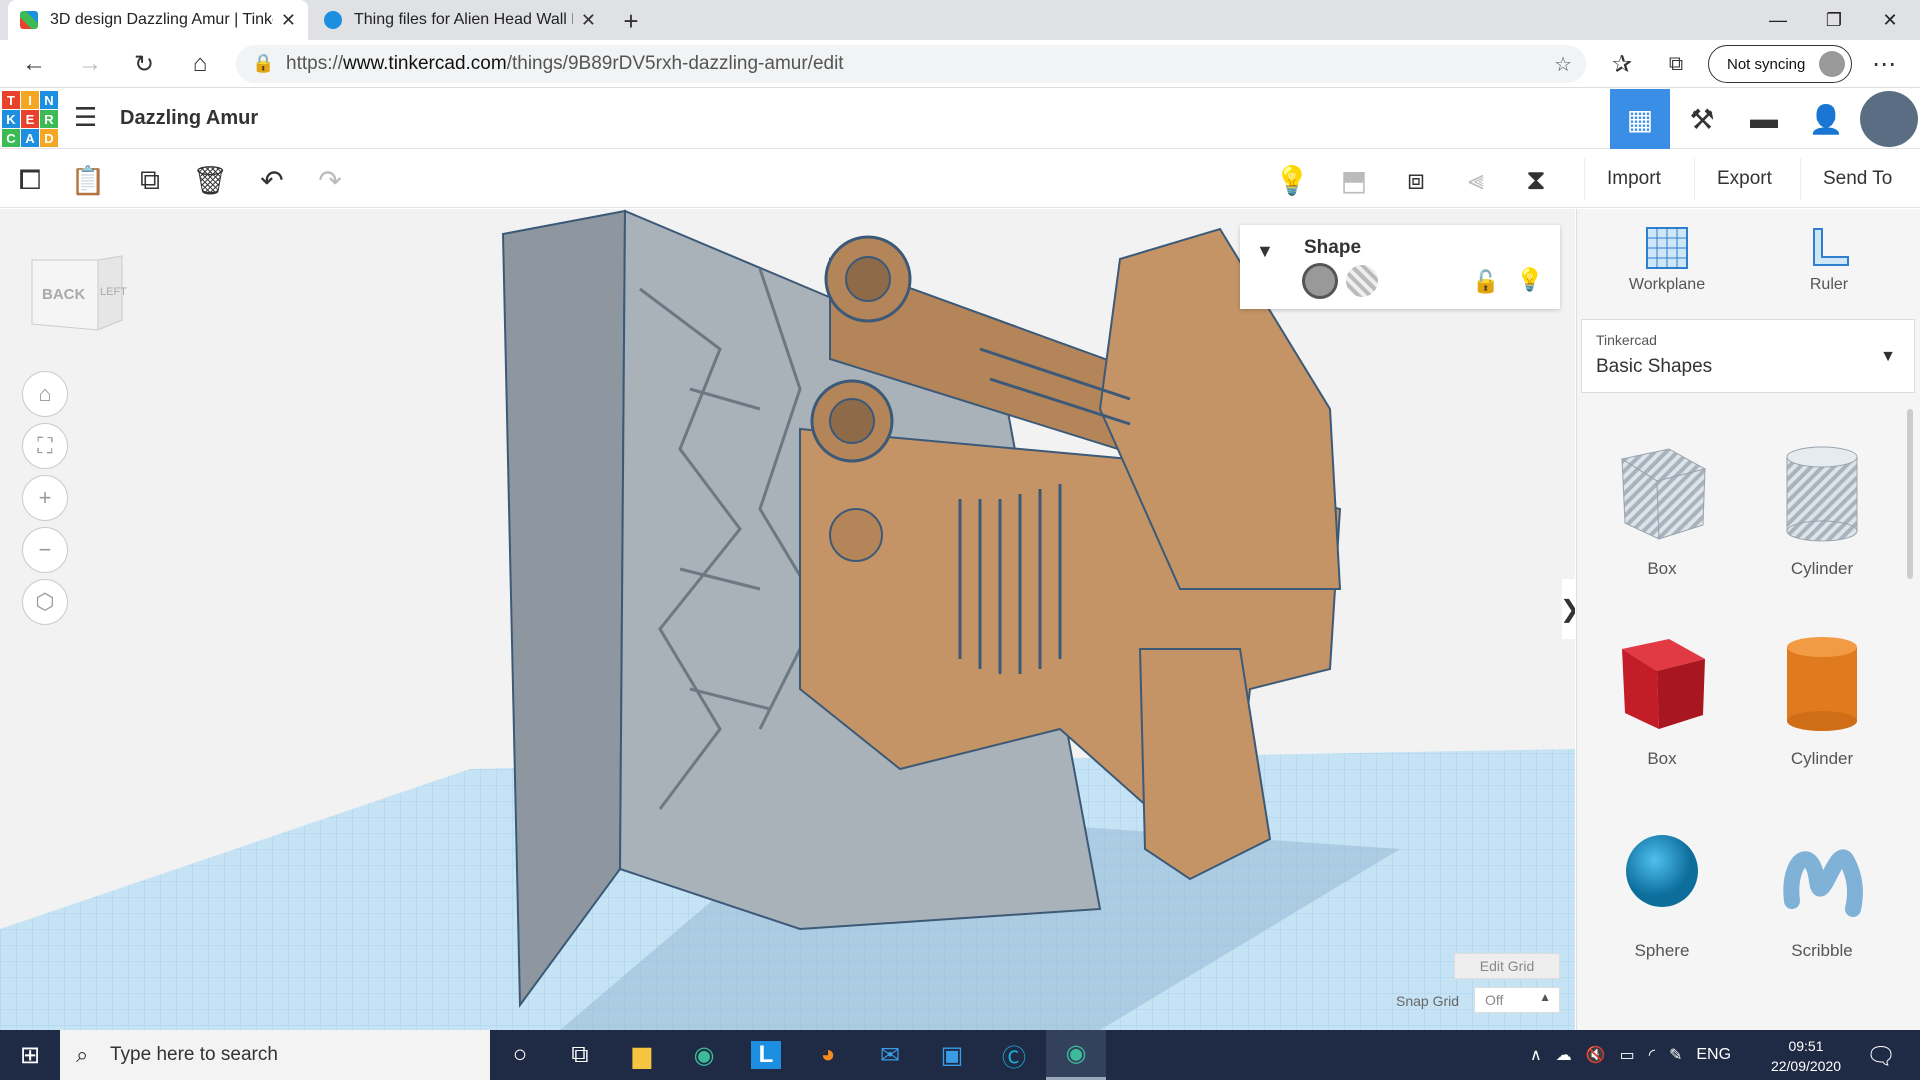 The image size is (1920, 1080). I want to click on shape-scribble: Scribble, so click(1822, 891).